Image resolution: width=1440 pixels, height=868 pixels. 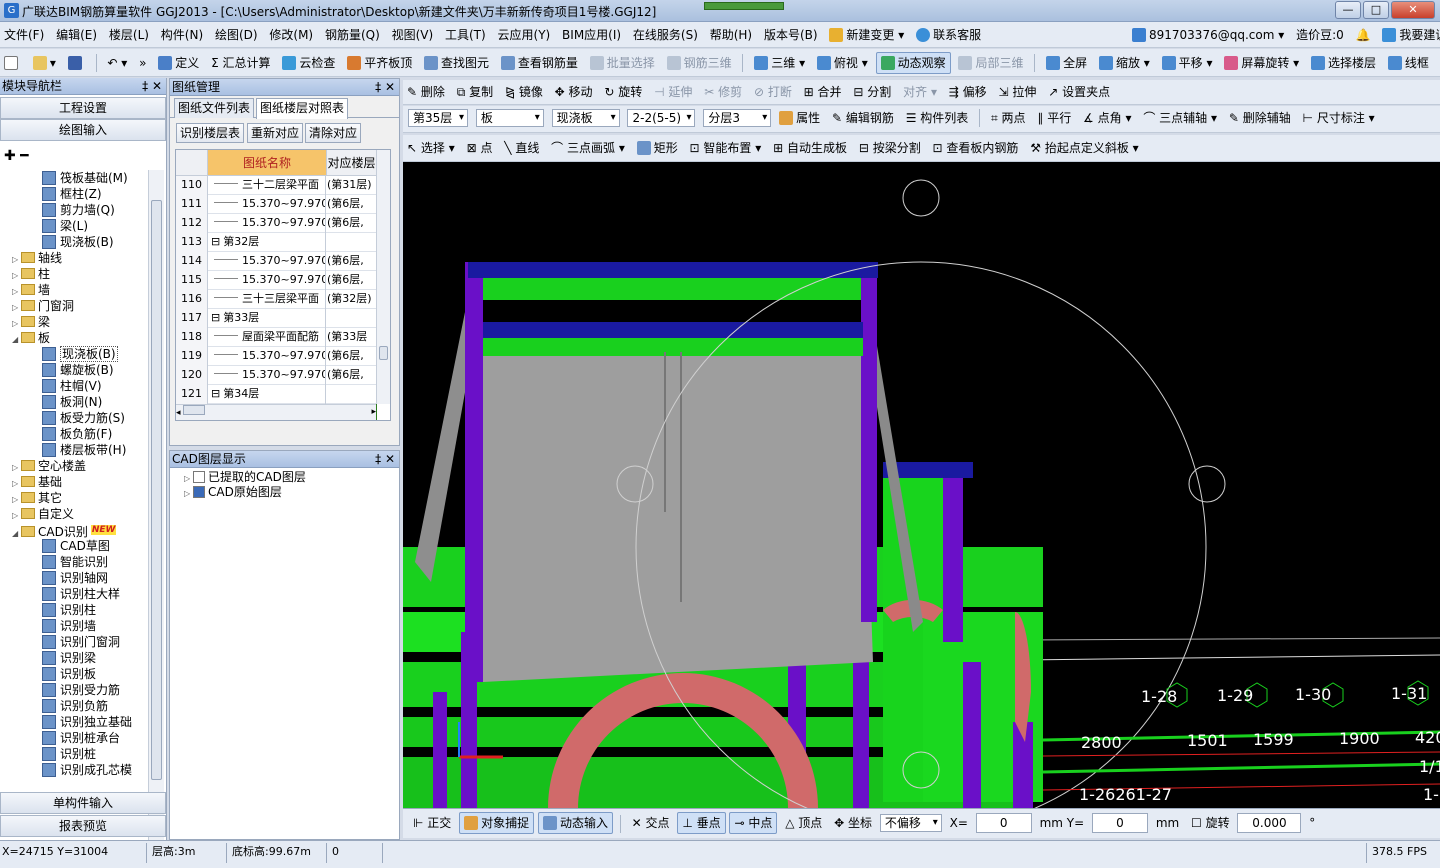 What do you see at coordinates (1107, 118) in the screenshot?
I see `point-angle-button: ∡ 点角 ▾` at bounding box center [1107, 118].